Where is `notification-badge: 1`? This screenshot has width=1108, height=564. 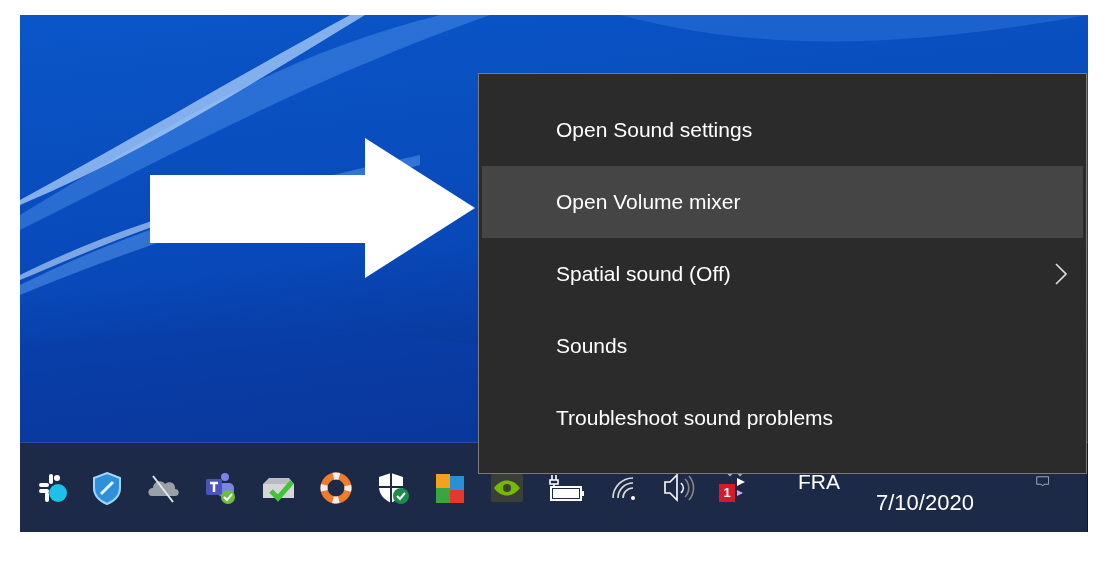 notification-badge: 1 is located at coordinates (727, 492).